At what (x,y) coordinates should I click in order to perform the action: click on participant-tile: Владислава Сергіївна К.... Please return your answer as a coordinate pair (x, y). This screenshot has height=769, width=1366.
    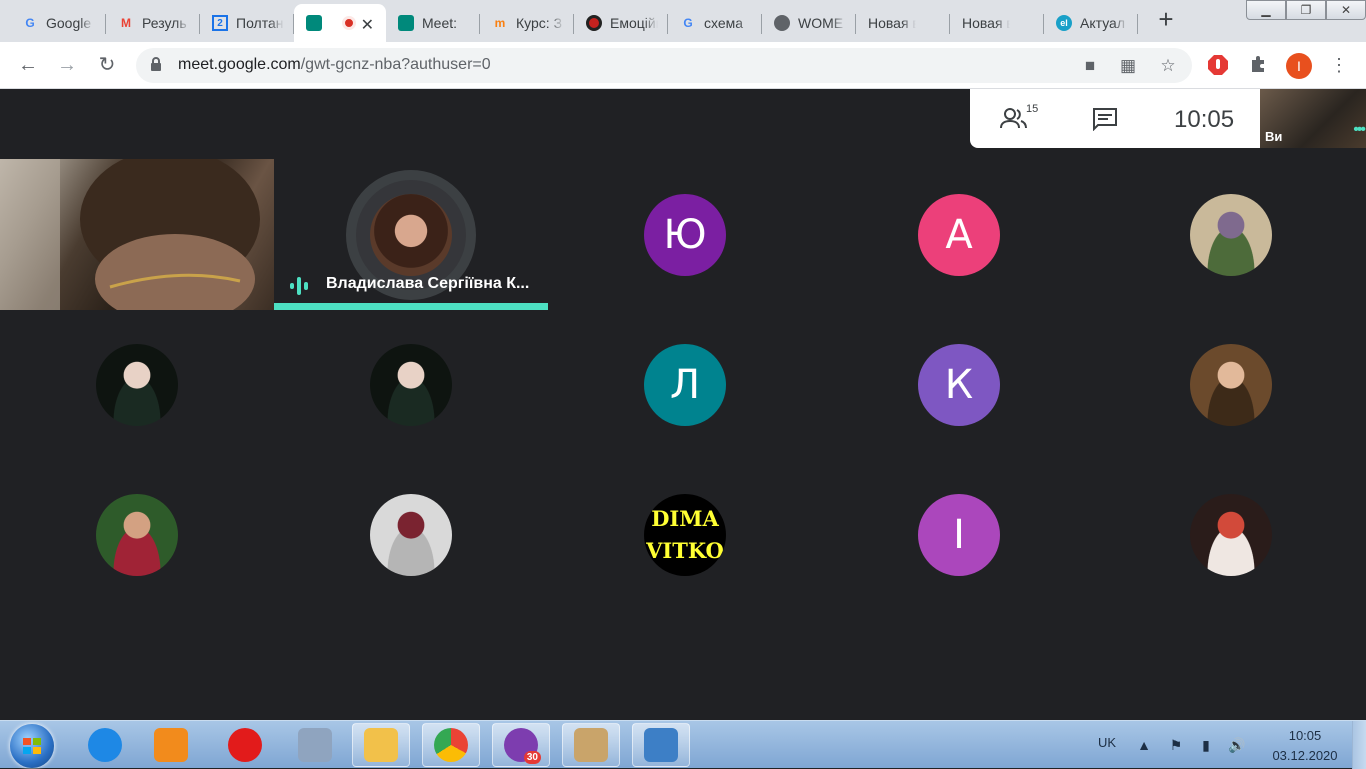
    Looking at the image, I should click on (411, 234).